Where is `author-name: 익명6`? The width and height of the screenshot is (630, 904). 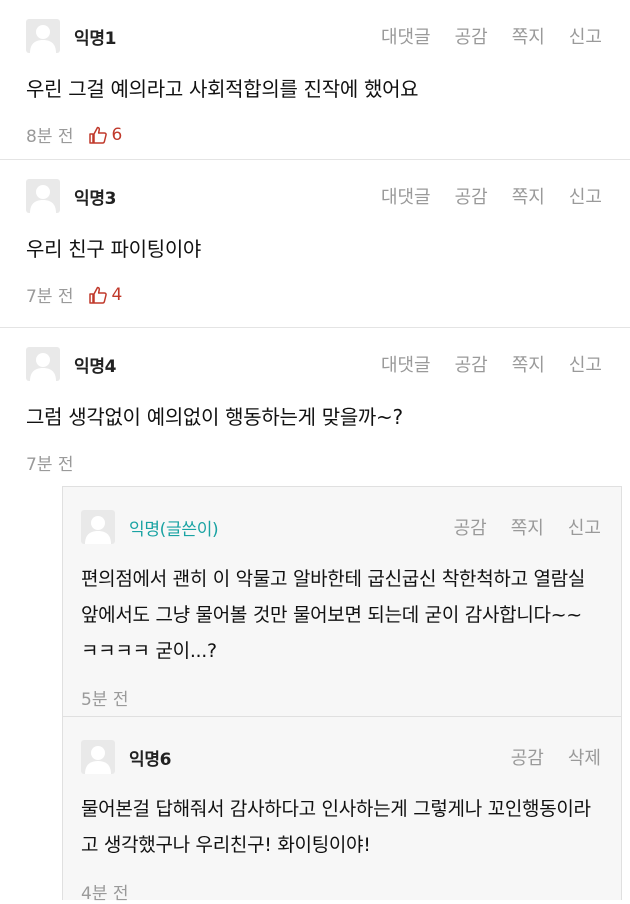 author-name: 익명6 is located at coordinates (150, 759).